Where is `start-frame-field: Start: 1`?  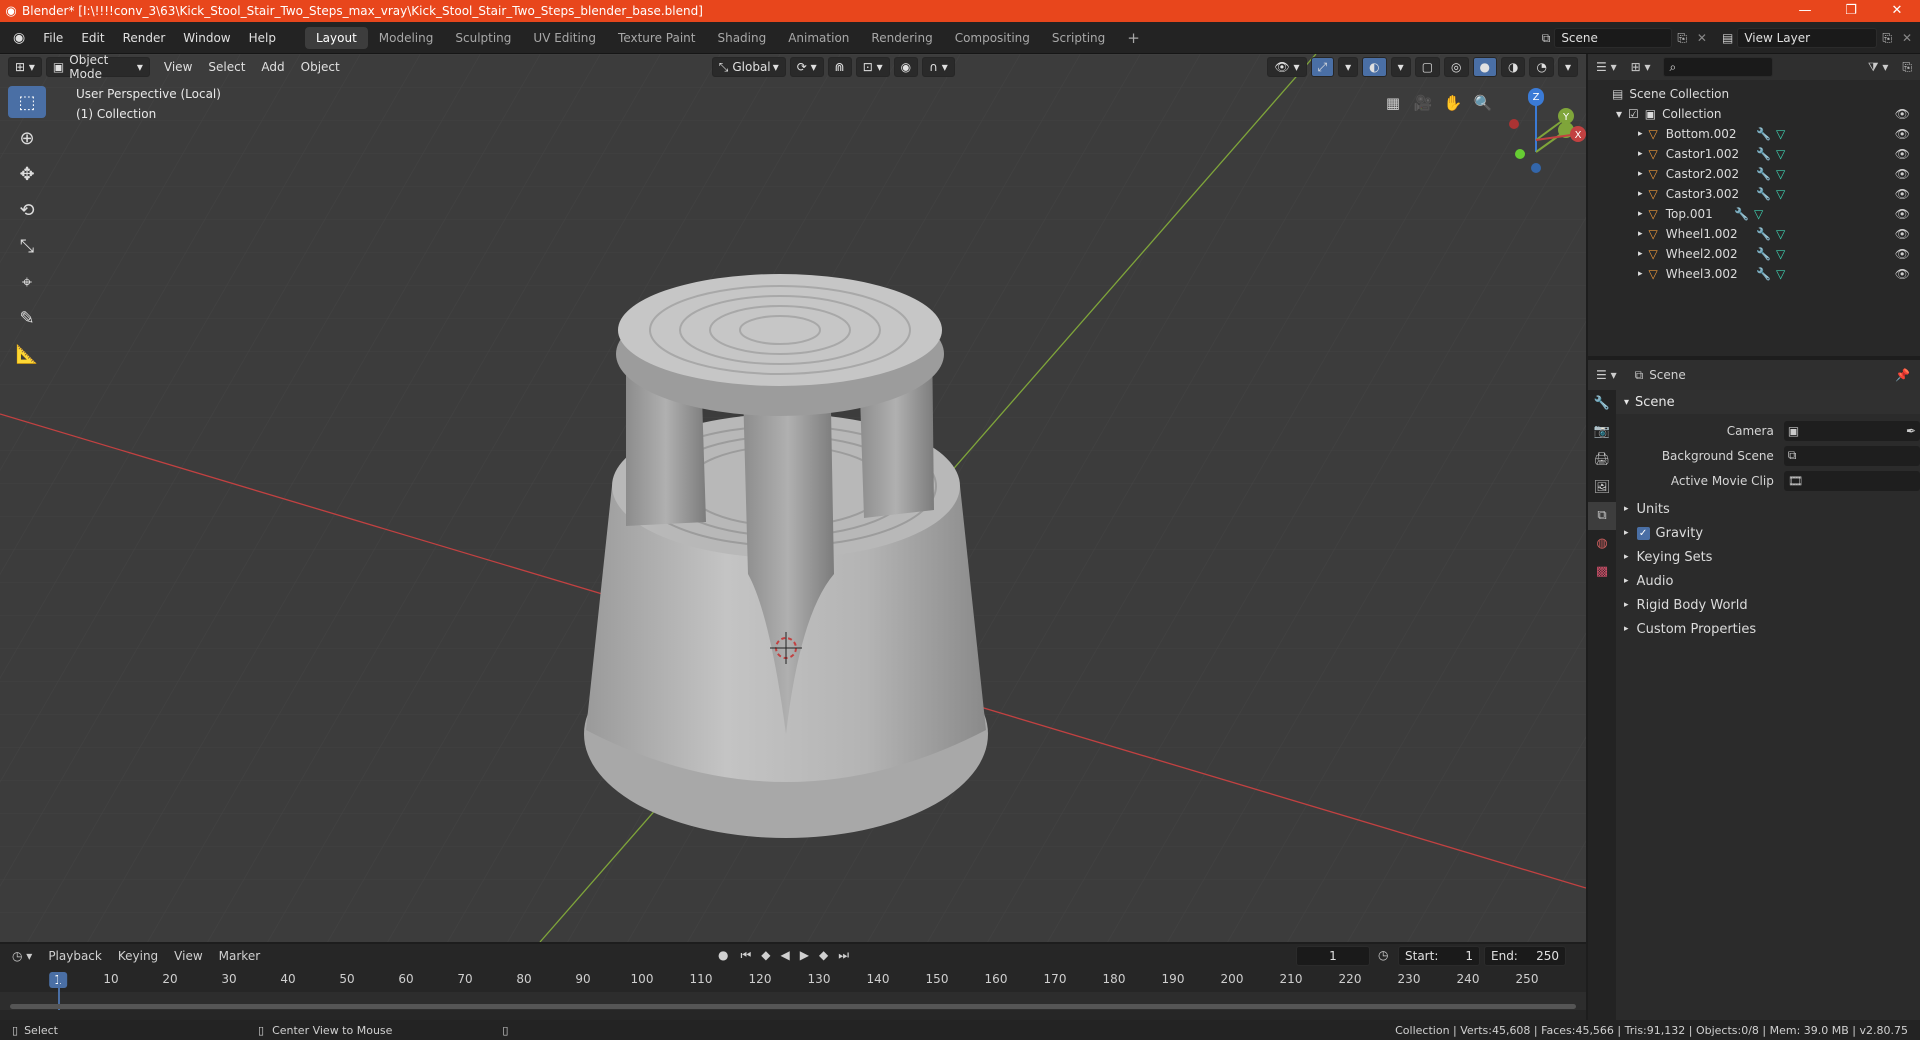 start-frame-field: Start: 1 is located at coordinates (1439, 956).